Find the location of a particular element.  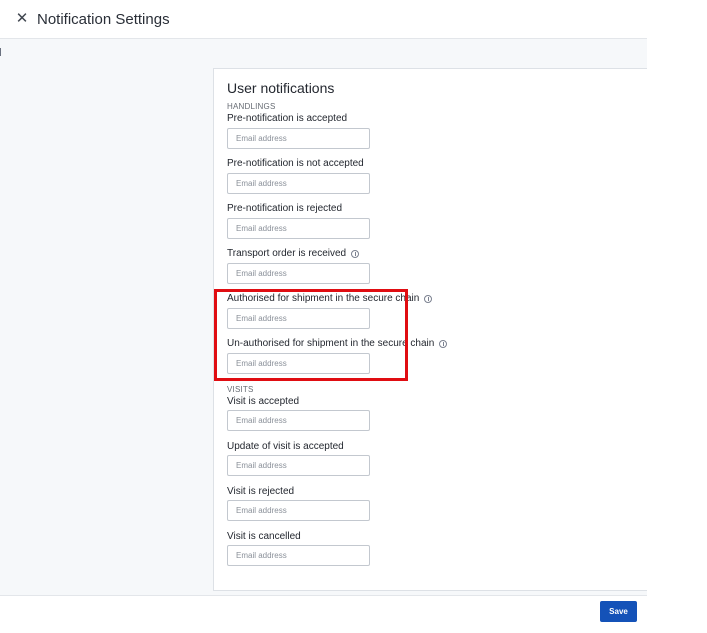

field-label-visit-cancelled: Visit is cancelled is located at coordinates (264, 536).